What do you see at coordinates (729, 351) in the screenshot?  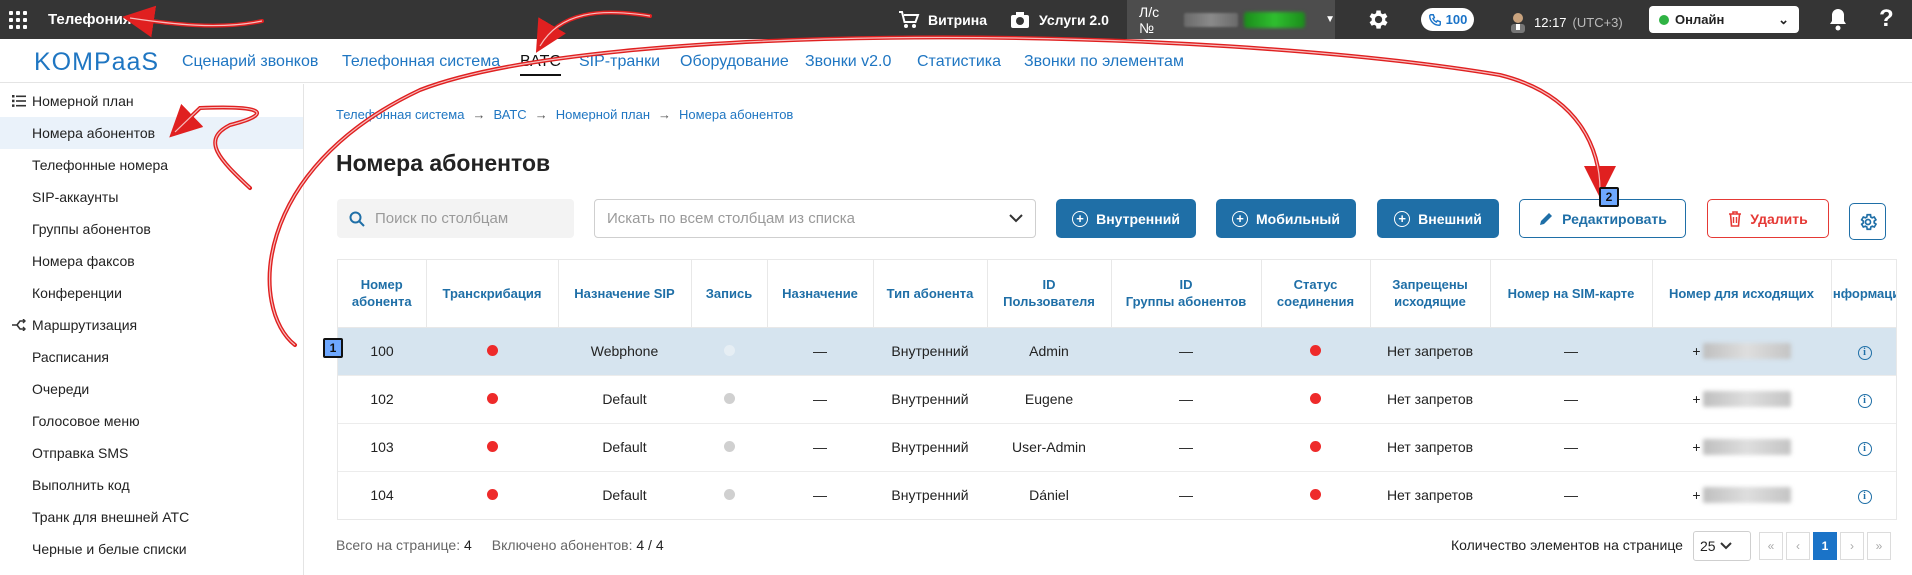 I see `cell-recording` at bounding box center [729, 351].